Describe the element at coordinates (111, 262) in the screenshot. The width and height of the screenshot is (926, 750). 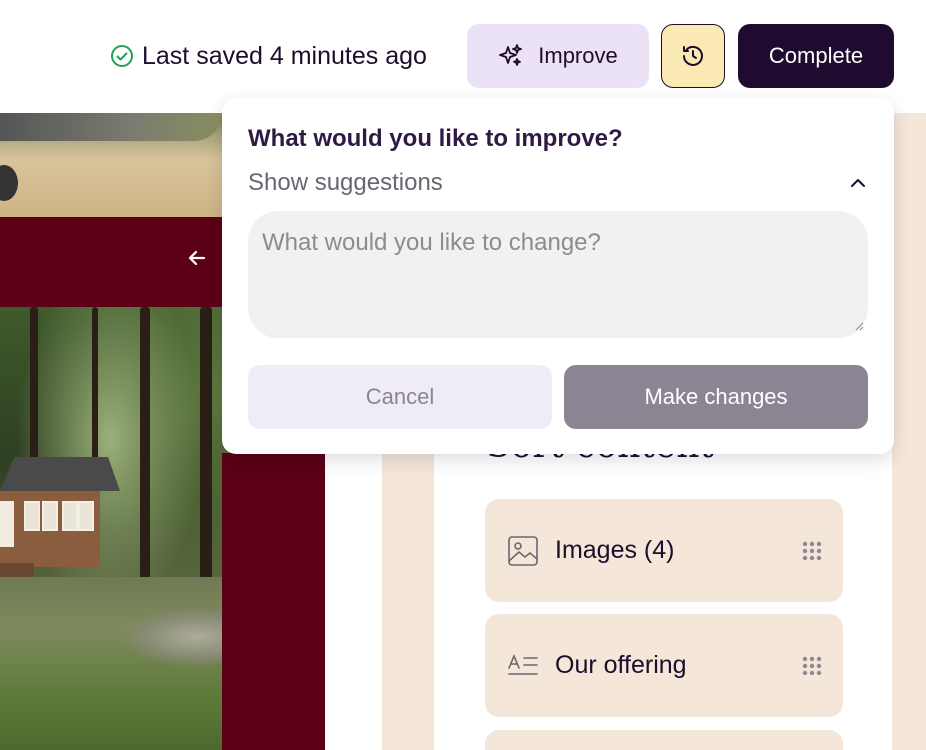
I see `preview-banner` at that location.